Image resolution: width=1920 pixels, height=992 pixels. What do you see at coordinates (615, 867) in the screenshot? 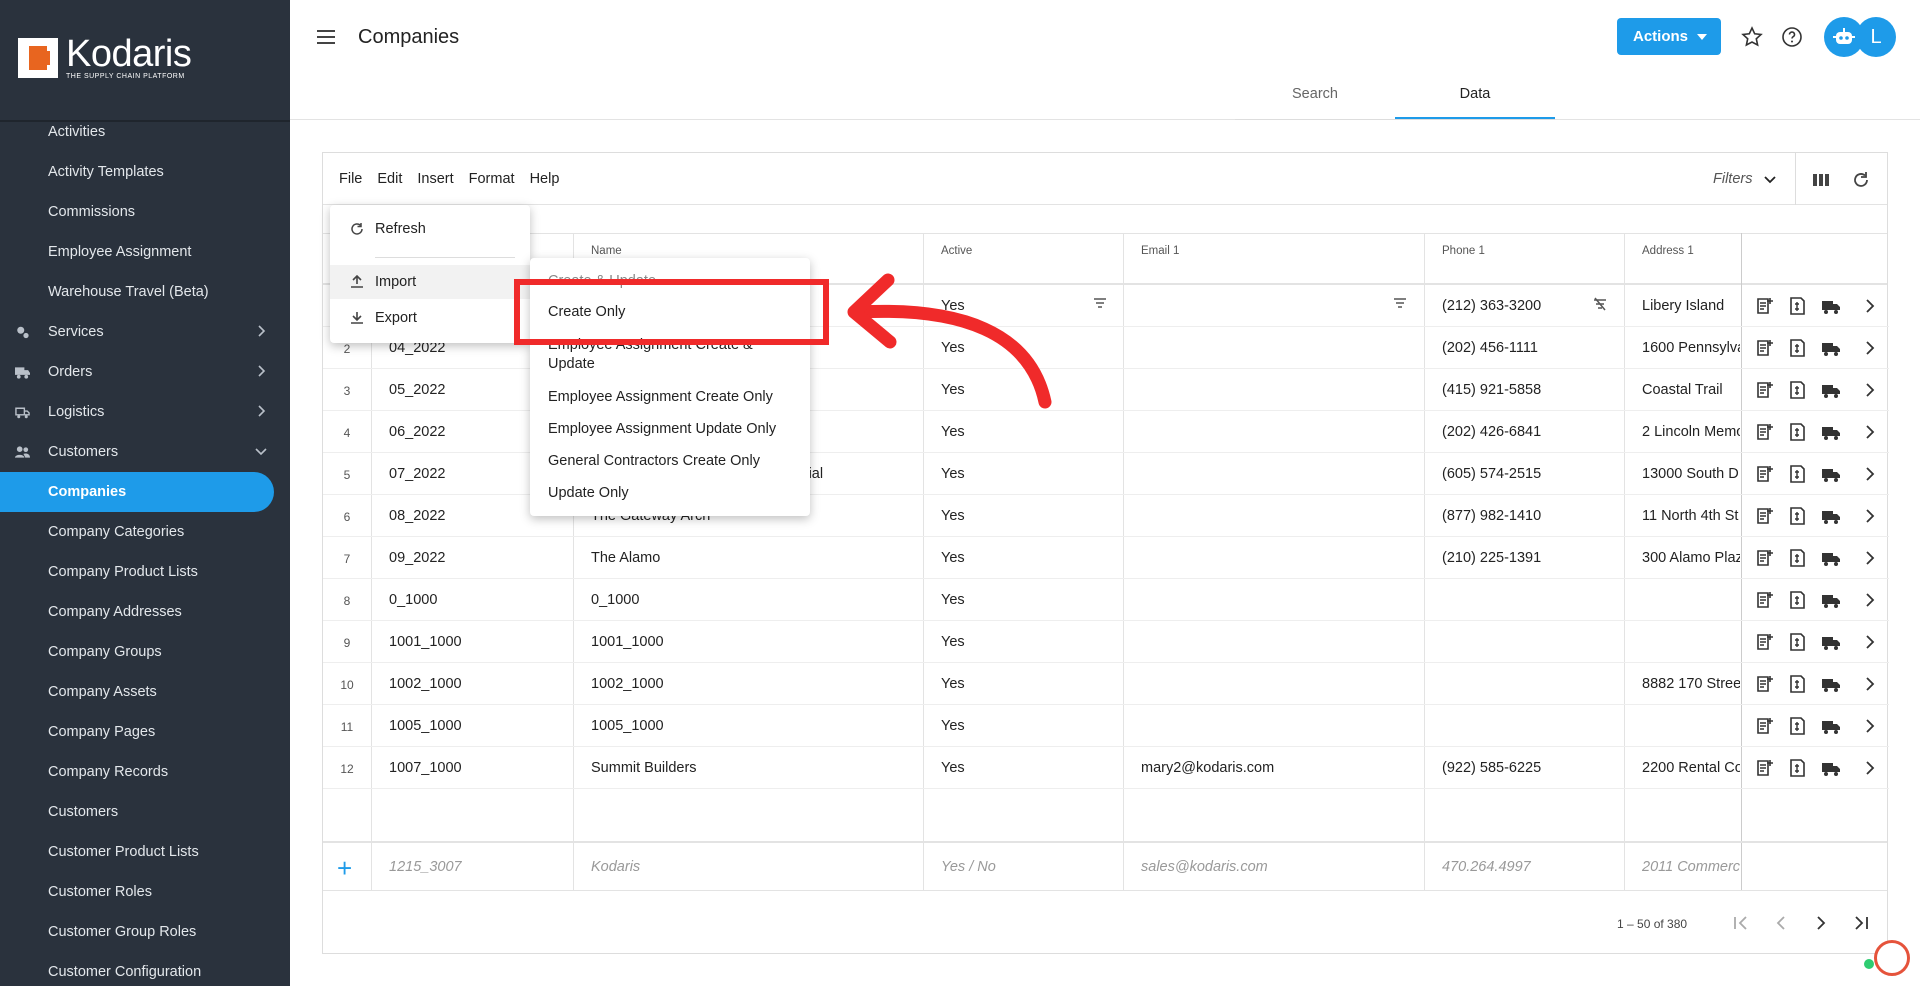
I see `new-row-name-placeholder: Kodaris` at bounding box center [615, 867].